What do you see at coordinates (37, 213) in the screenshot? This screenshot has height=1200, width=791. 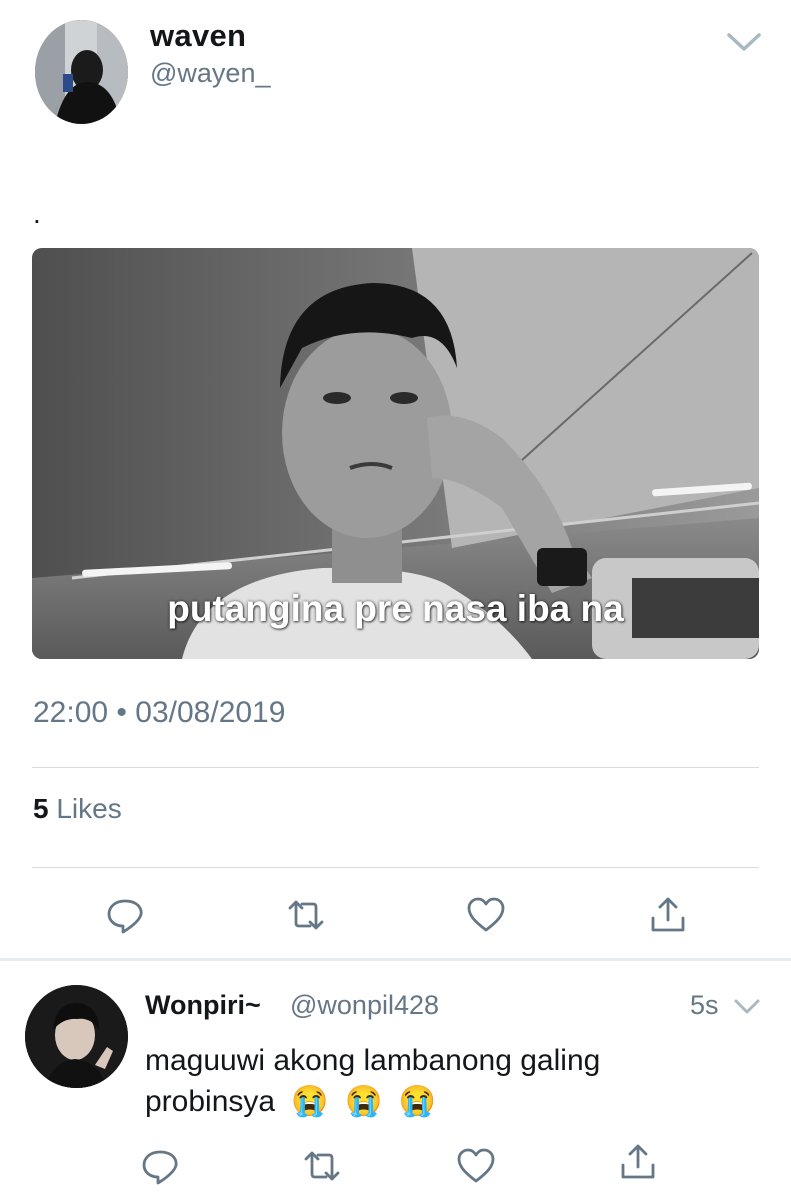 I see `tweet-text: .` at bounding box center [37, 213].